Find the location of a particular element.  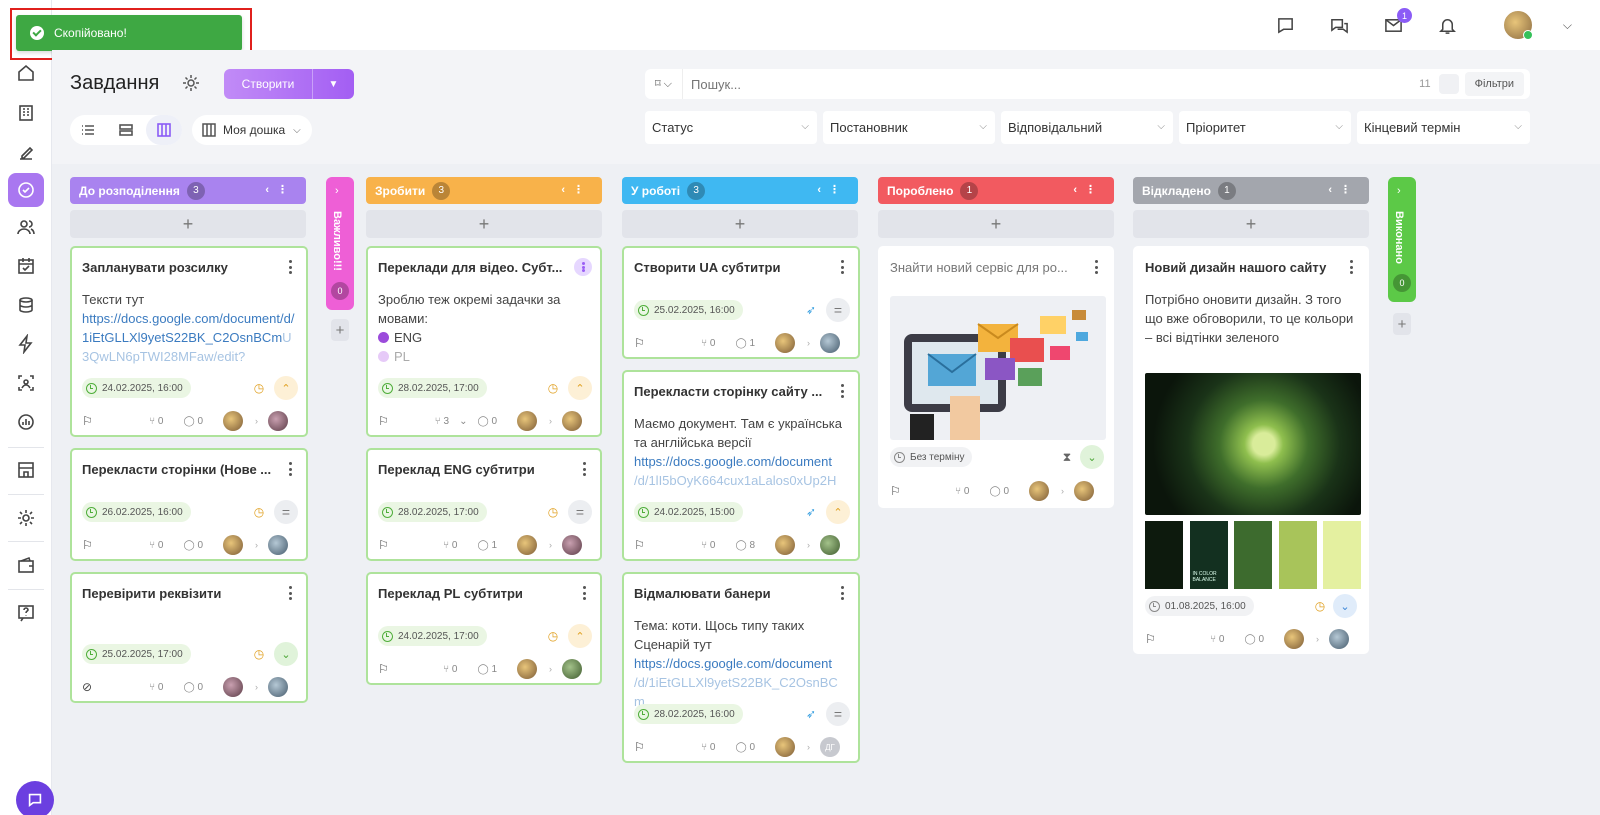

sidebar-settings-icon is located at coordinates (26, 518).